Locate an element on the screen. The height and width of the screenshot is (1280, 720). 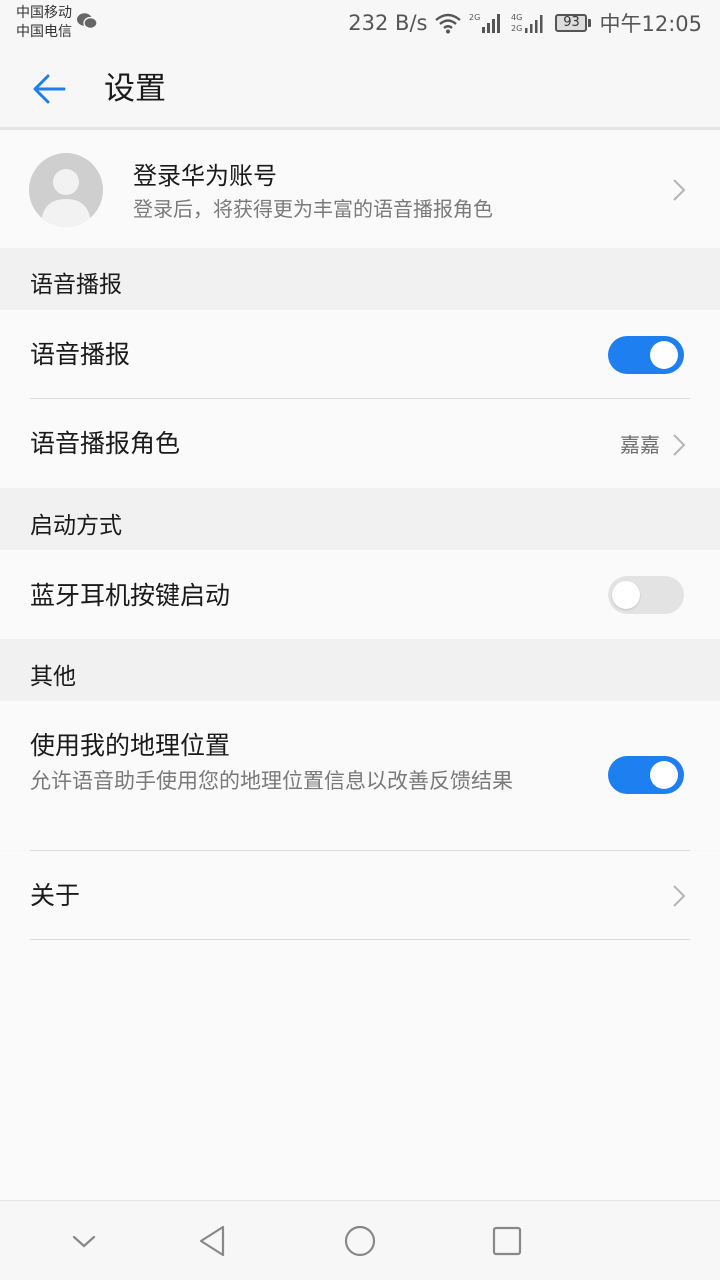
circle-home-icon is located at coordinates (360, 1241).